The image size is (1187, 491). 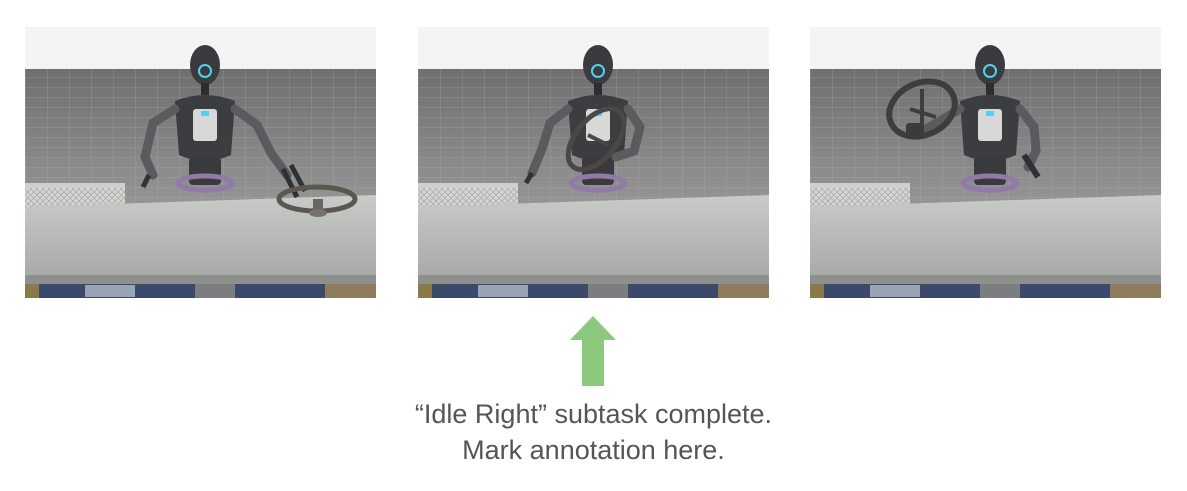 What do you see at coordinates (593, 450) in the screenshot?
I see `caption-line-2: Mark annotation here.` at bounding box center [593, 450].